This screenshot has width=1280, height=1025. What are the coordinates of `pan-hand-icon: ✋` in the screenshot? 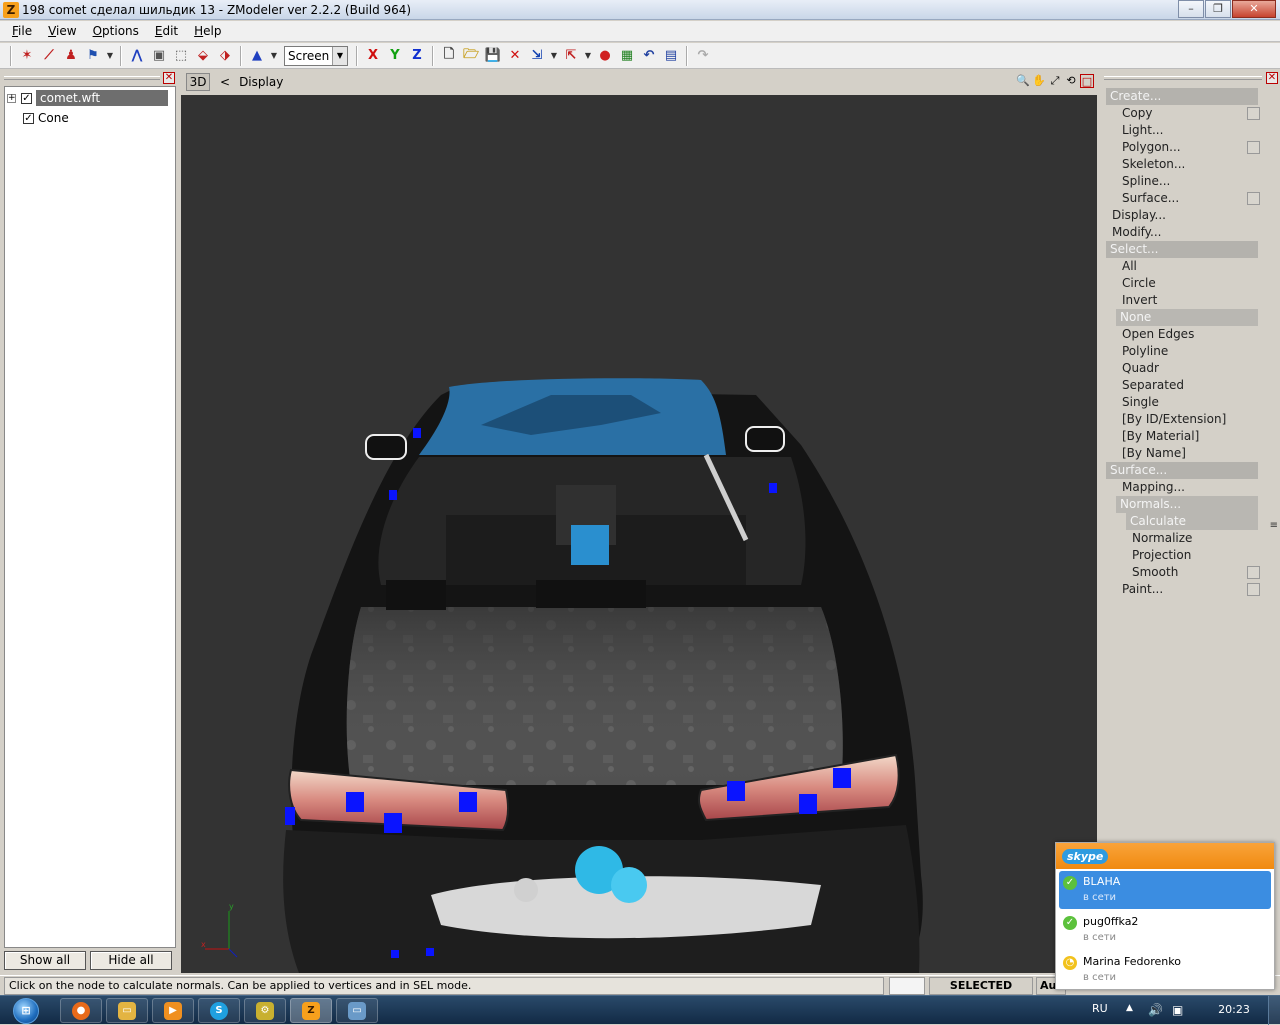 It's located at (1039, 81).